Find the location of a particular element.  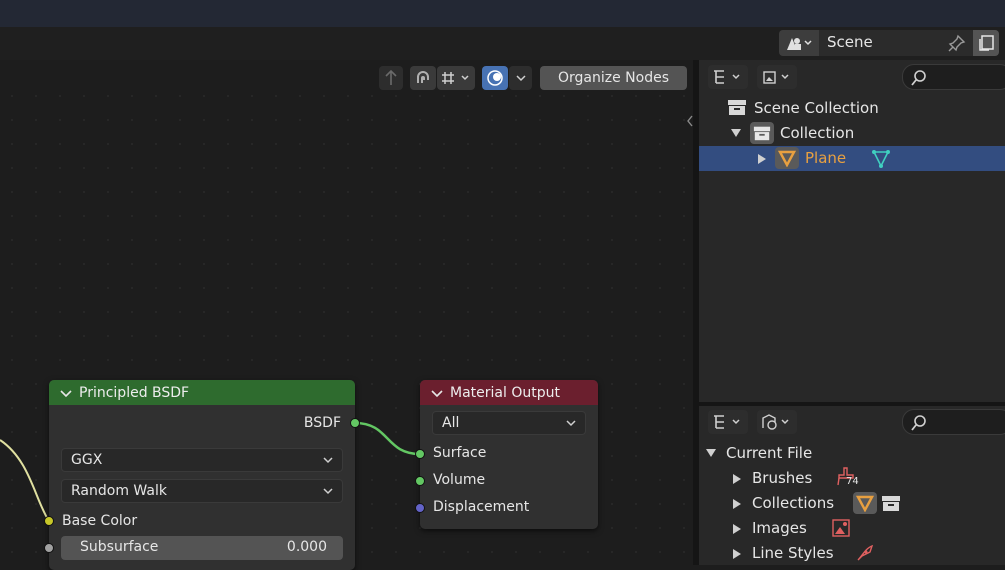

bsdf-output-label: BSDF is located at coordinates (322, 423).